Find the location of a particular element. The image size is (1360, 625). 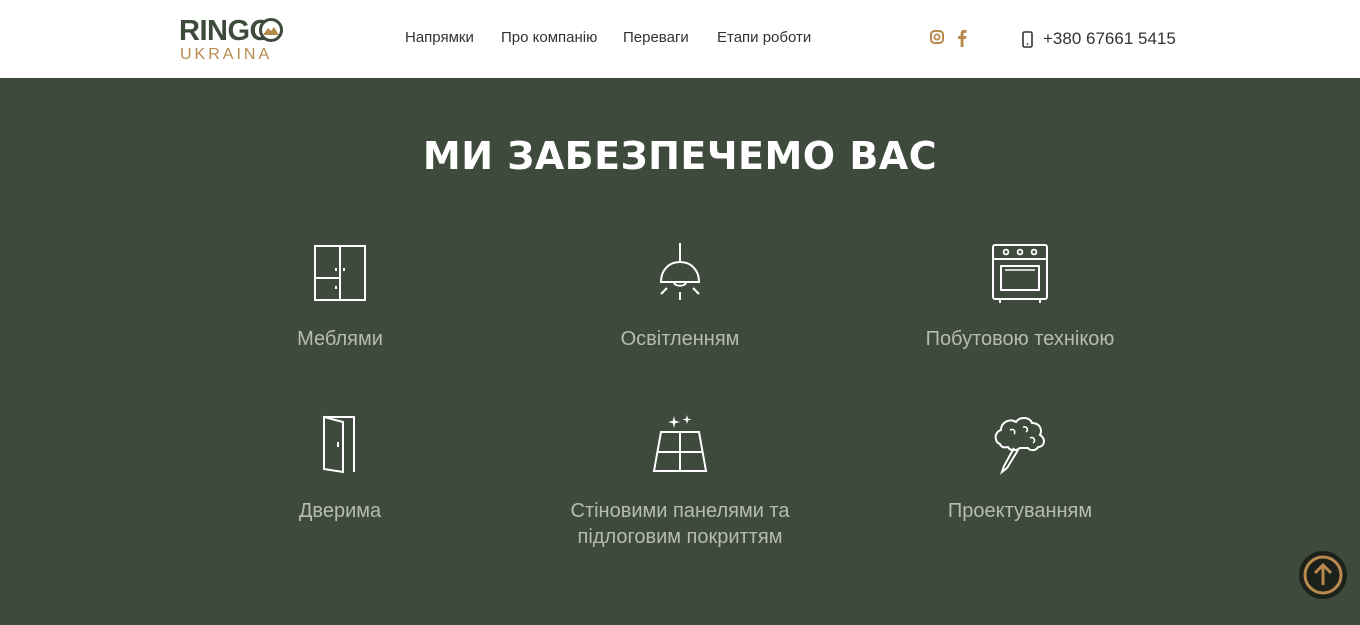

logo-subtitle: UKRAINA is located at coordinates (226, 54).